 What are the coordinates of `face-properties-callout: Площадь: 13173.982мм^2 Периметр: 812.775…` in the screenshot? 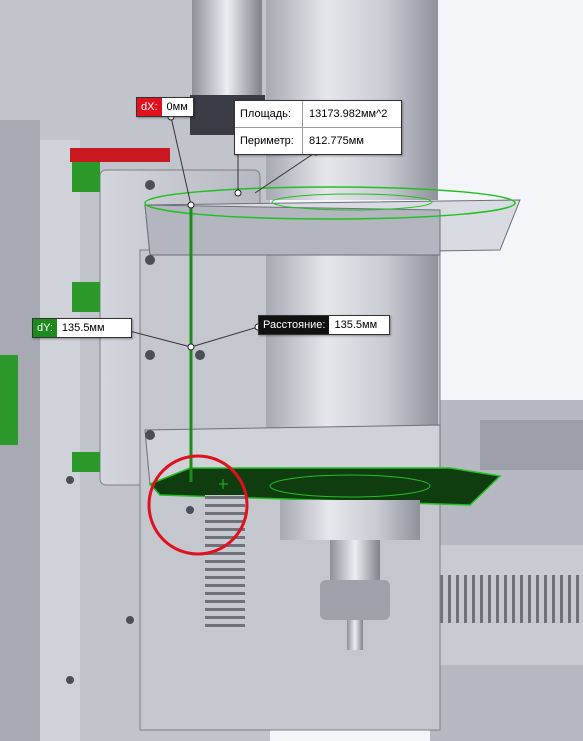 It's located at (318, 127).